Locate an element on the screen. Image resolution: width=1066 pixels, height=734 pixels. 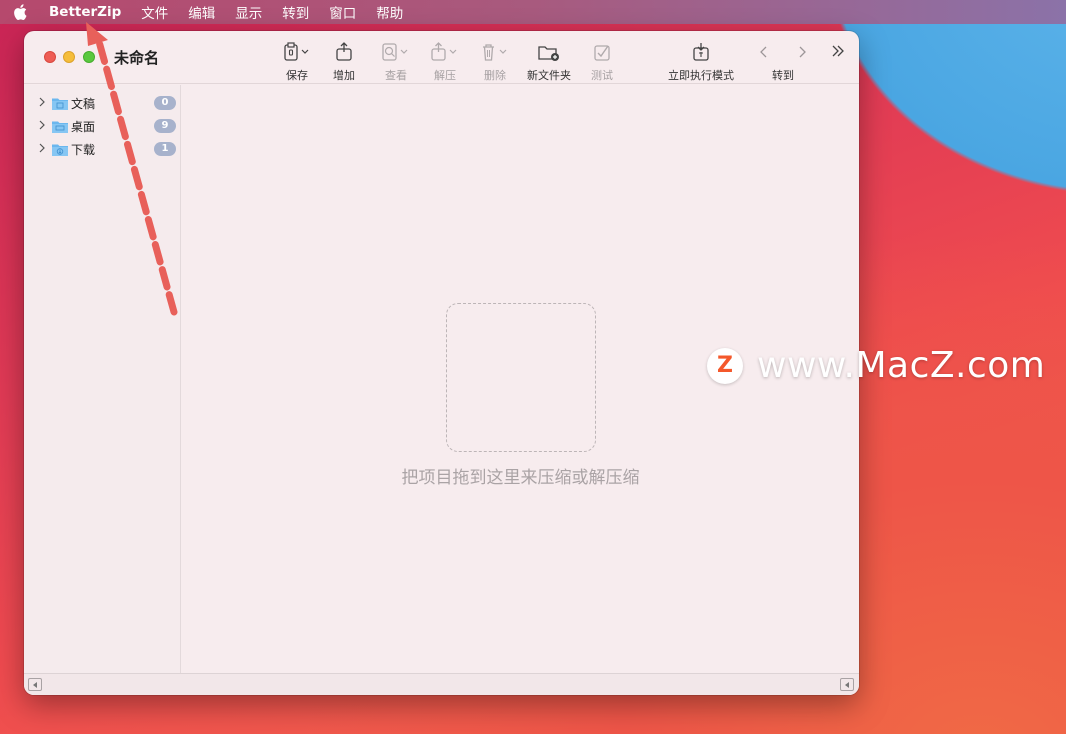
test-checkbox-icon is located at coordinates (602, 52).